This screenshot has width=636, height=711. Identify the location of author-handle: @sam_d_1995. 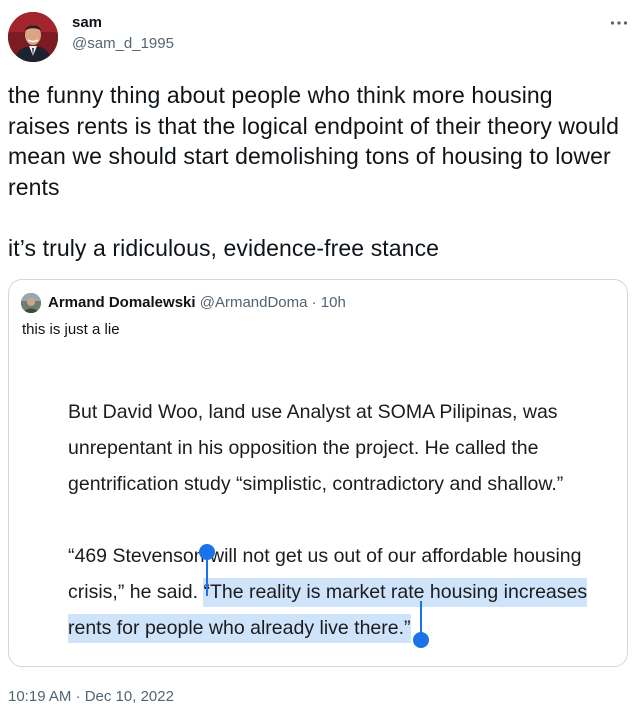
(123, 43).